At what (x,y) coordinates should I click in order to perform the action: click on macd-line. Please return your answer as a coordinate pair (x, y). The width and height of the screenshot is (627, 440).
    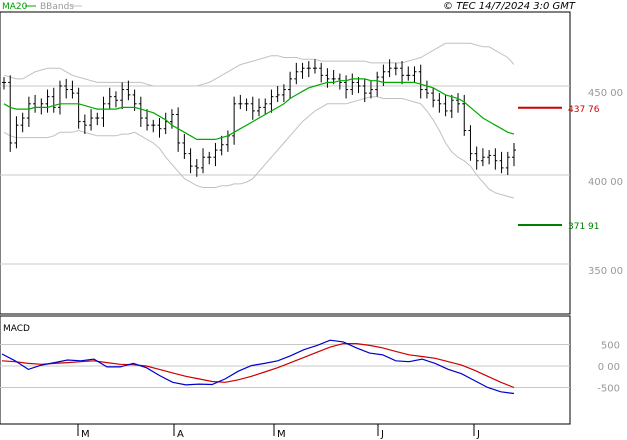
    Looking at the image, I should click on (258, 367).